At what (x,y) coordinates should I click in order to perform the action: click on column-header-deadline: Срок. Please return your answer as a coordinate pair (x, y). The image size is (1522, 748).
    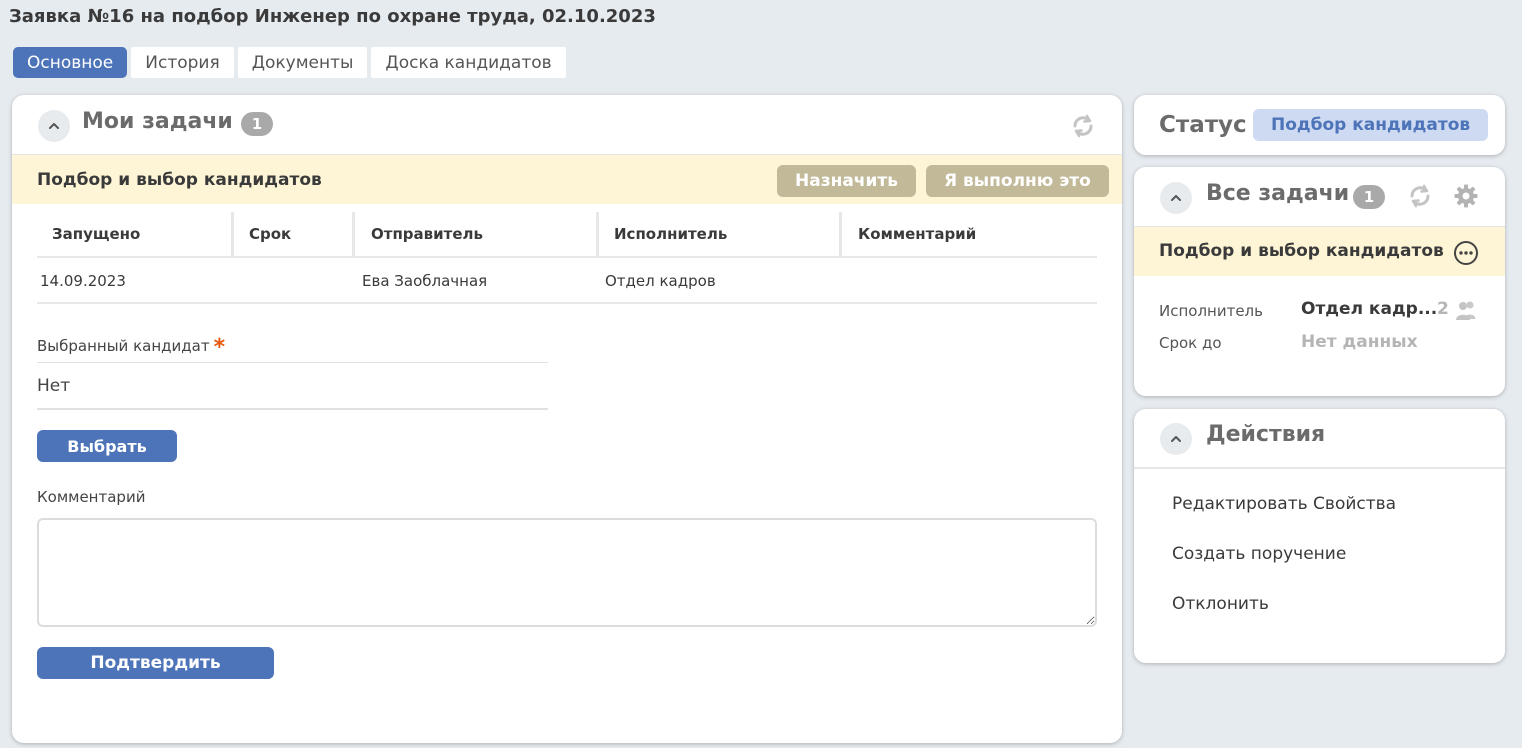
    Looking at the image, I should click on (294, 234).